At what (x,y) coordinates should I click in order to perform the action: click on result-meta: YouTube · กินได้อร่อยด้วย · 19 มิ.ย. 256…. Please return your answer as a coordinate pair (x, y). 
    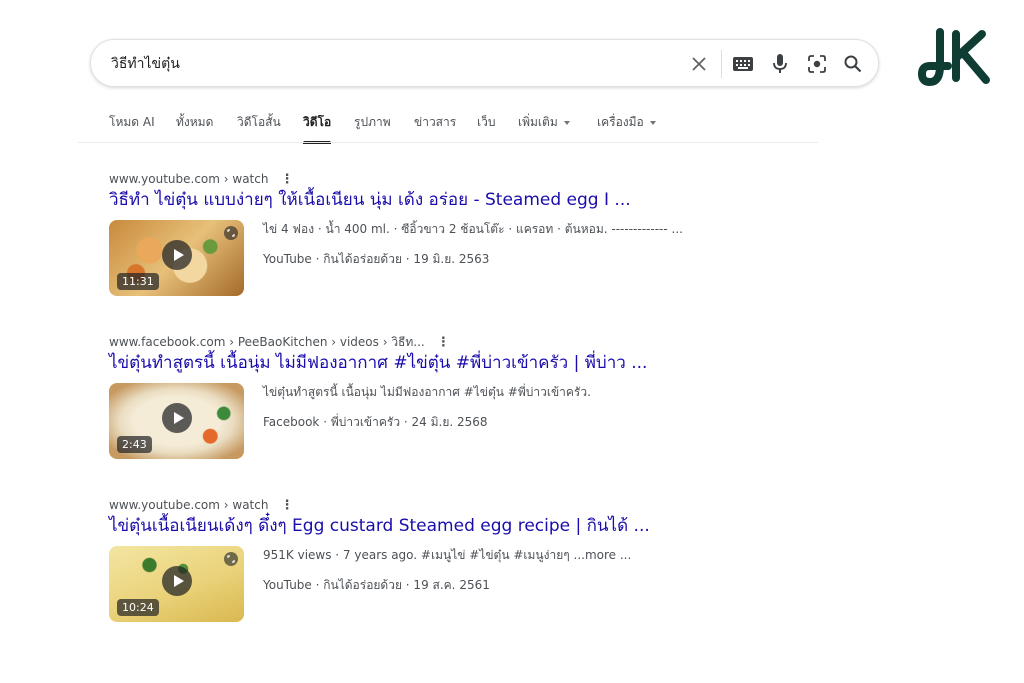
    Looking at the image, I should click on (376, 259).